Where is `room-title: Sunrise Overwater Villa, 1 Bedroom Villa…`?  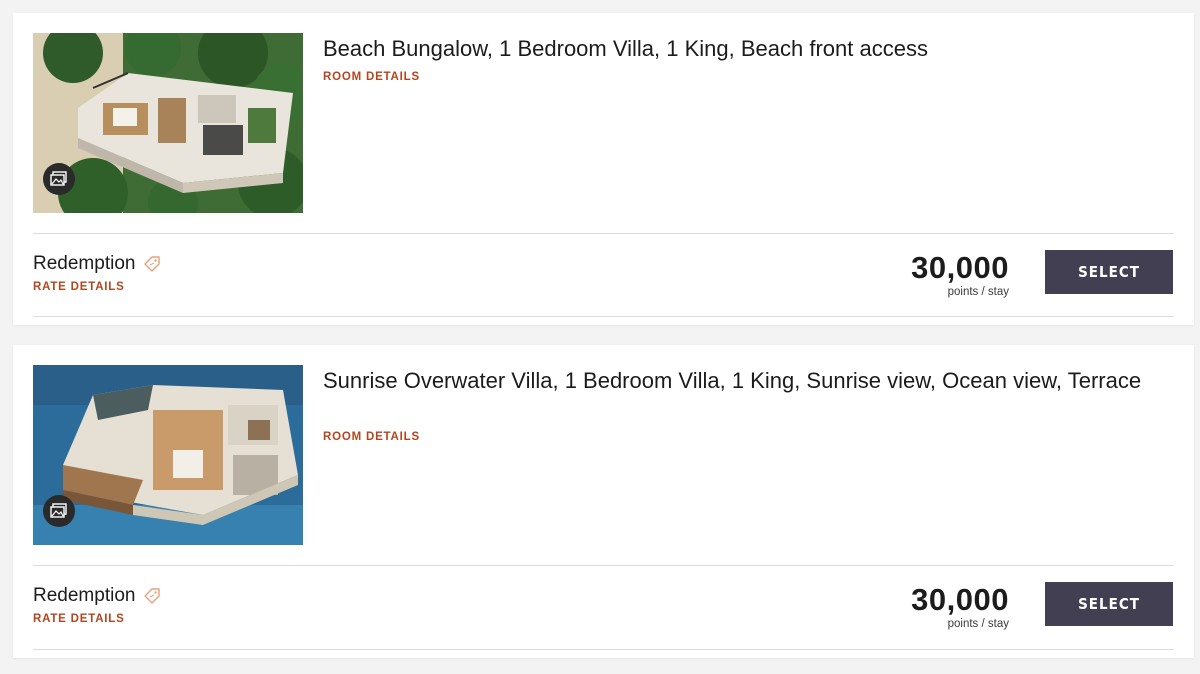
room-title: Sunrise Overwater Villa, 1 Bedroom Villa… is located at coordinates (732, 380).